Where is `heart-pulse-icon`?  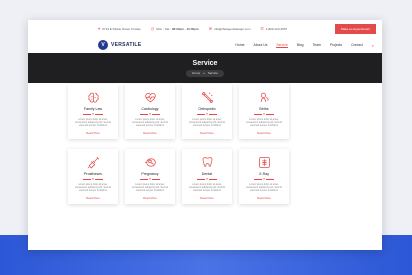
heart-pulse-icon is located at coordinates (150, 98).